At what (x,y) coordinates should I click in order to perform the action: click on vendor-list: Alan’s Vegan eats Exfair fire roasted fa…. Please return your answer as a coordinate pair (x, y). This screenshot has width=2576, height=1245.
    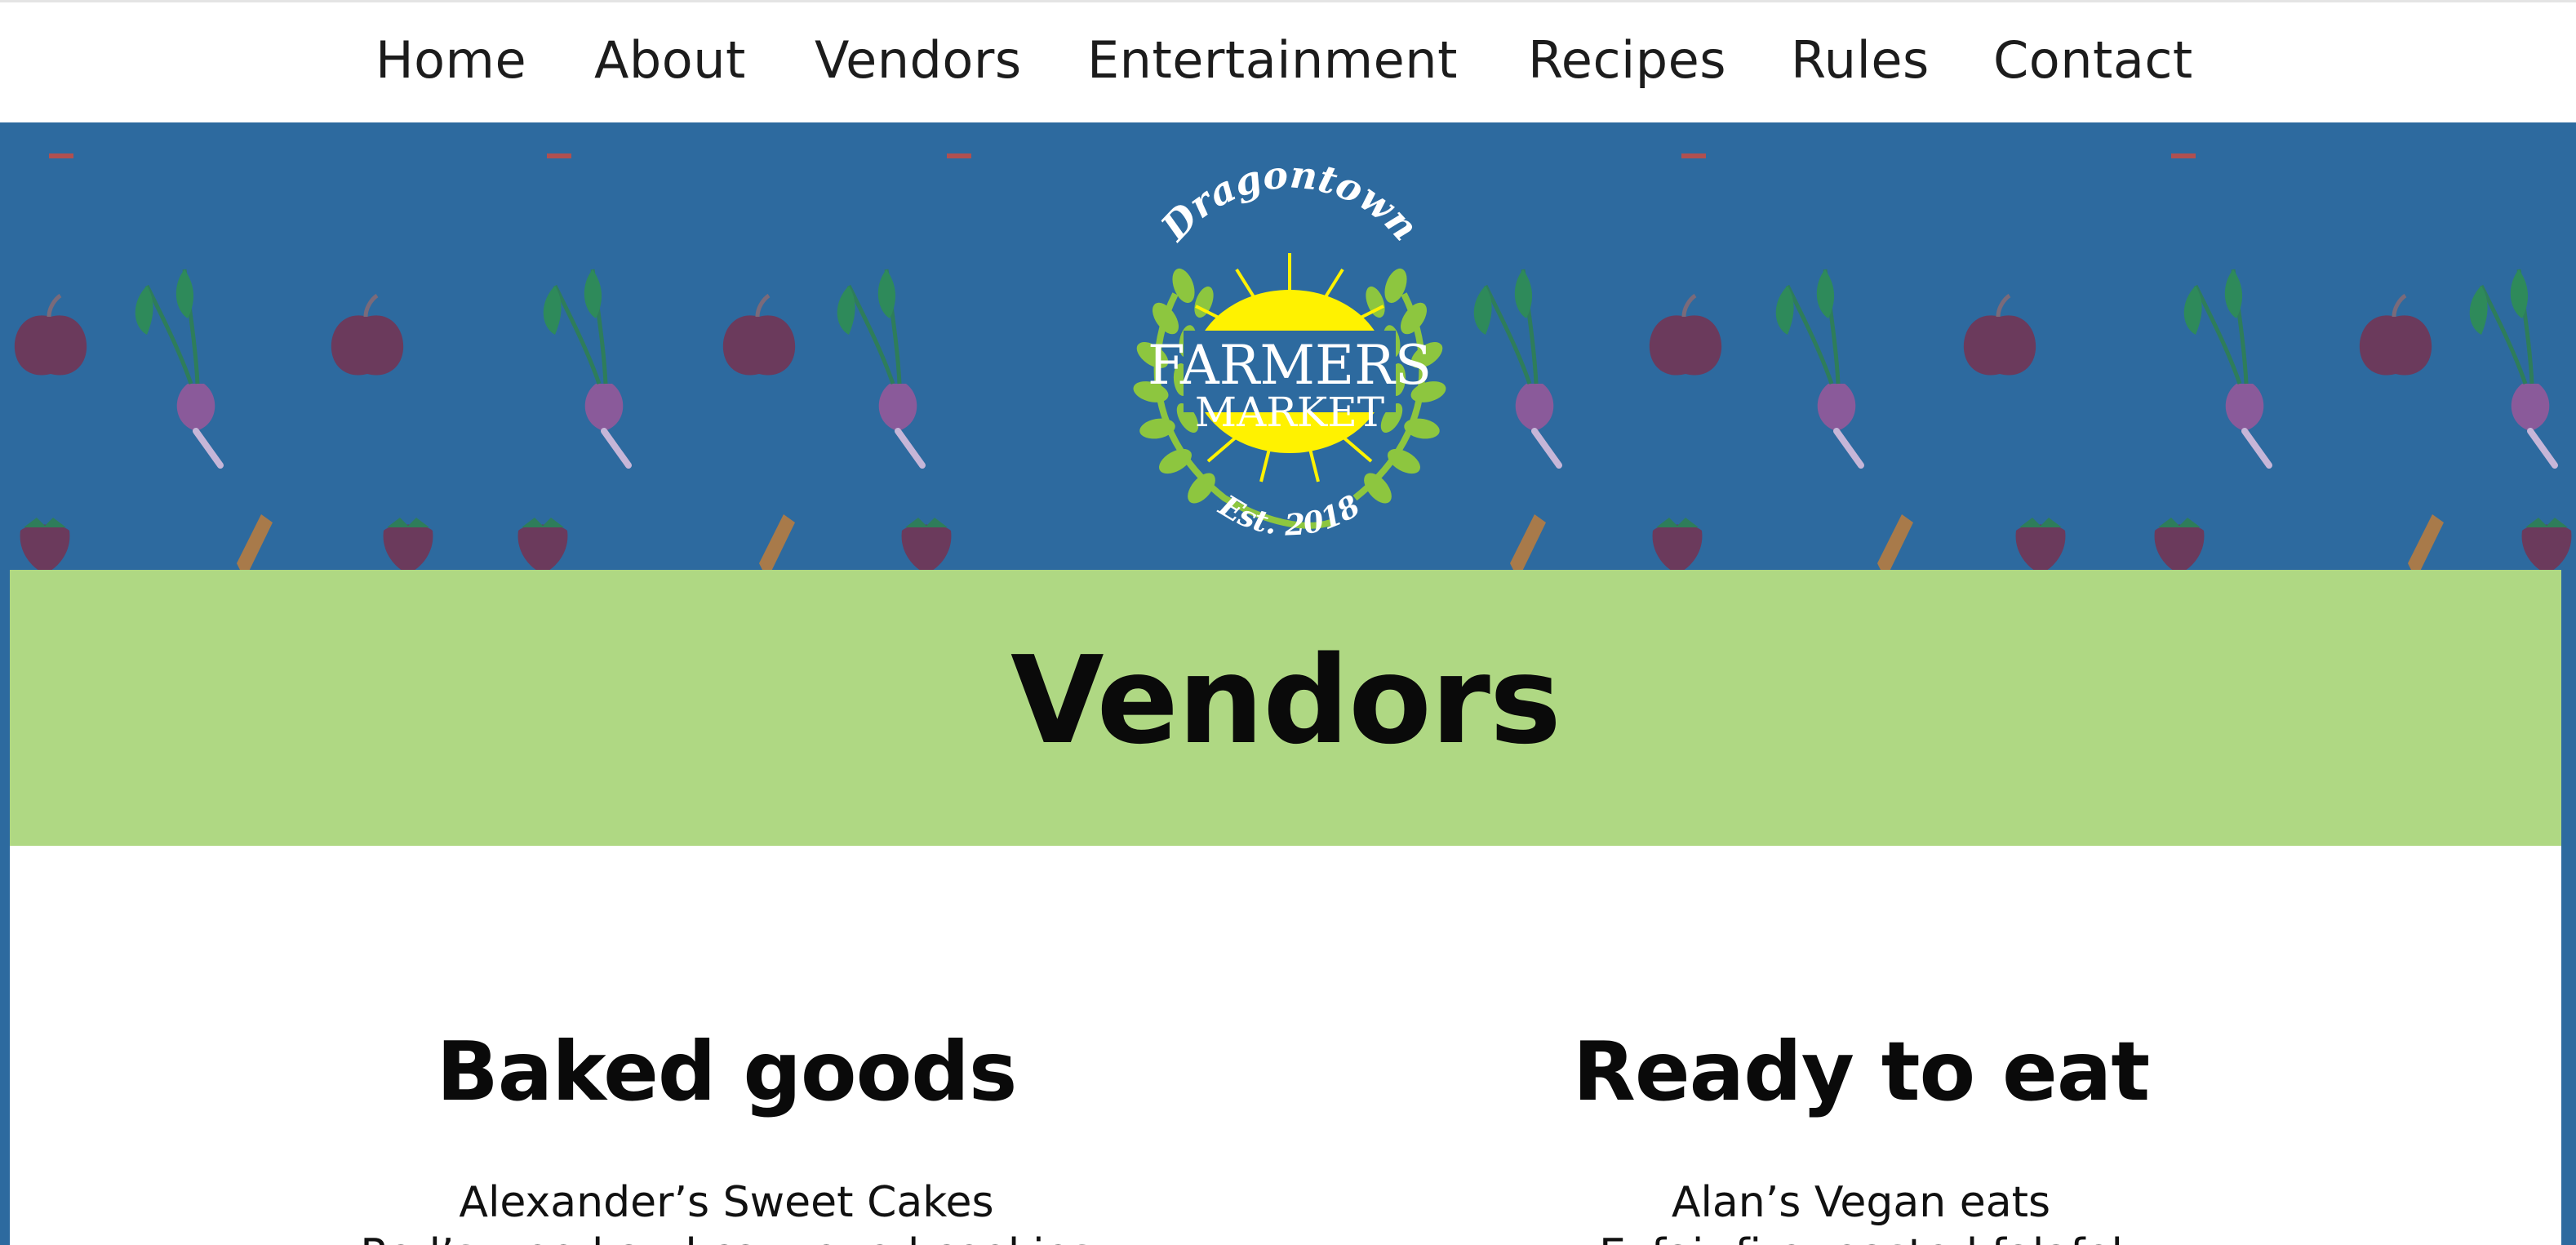
    Looking at the image, I should click on (1861, 1210).